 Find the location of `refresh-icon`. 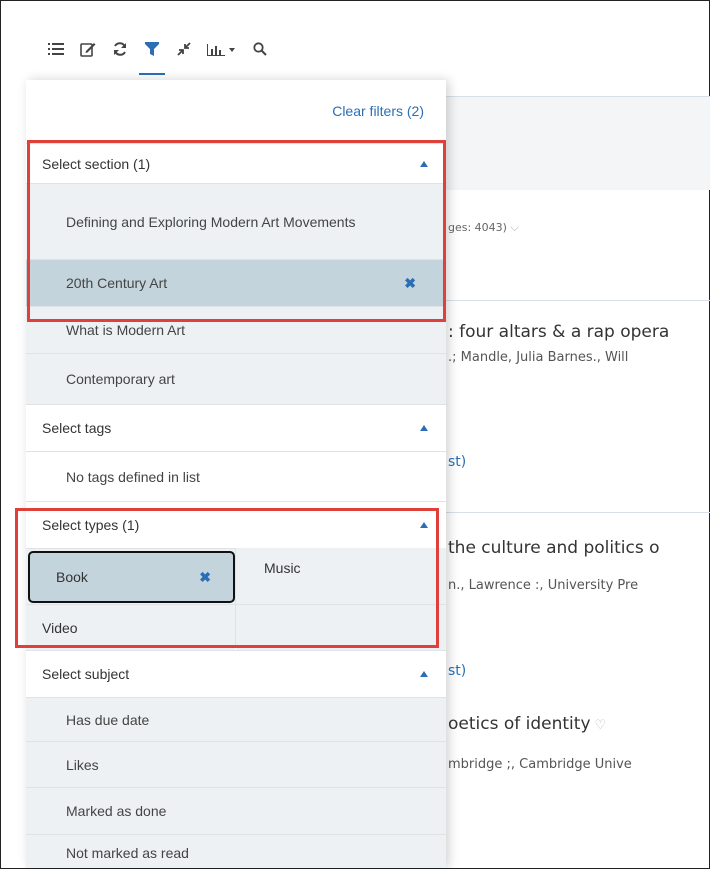

refresh-icon is located at coordinates (120, 49).